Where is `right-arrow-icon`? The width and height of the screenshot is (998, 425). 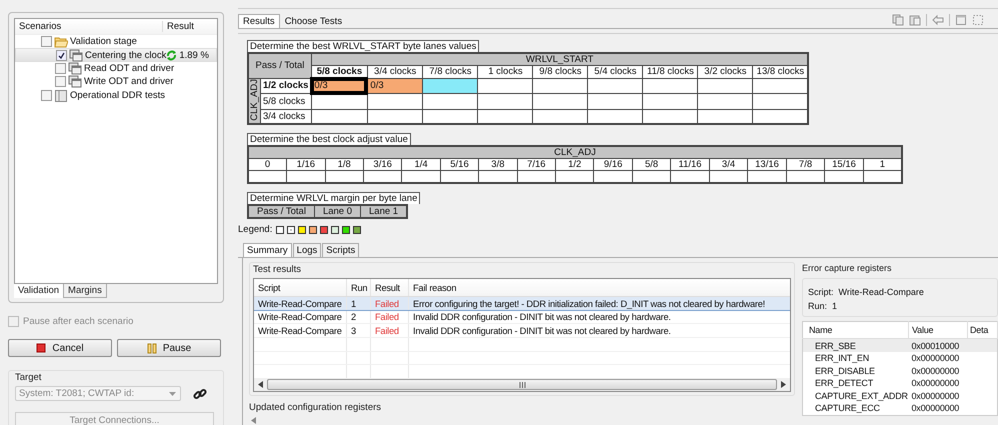 right-arrow-icon is located at coordinates (783, 384).